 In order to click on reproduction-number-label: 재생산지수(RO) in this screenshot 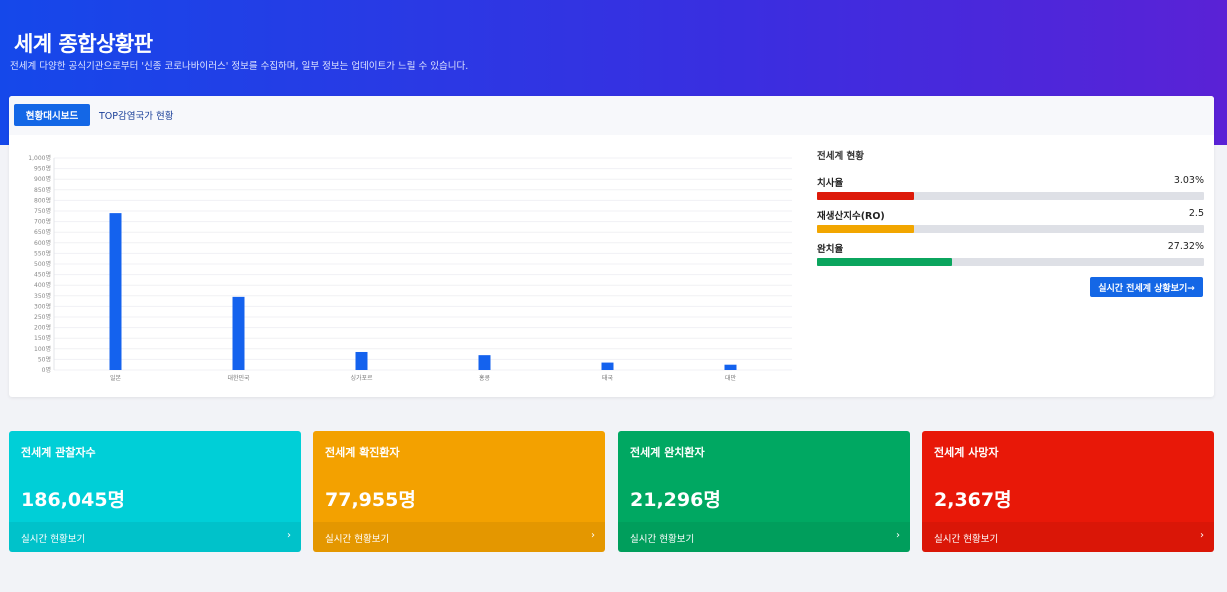, I will do `click(851, 216)`.